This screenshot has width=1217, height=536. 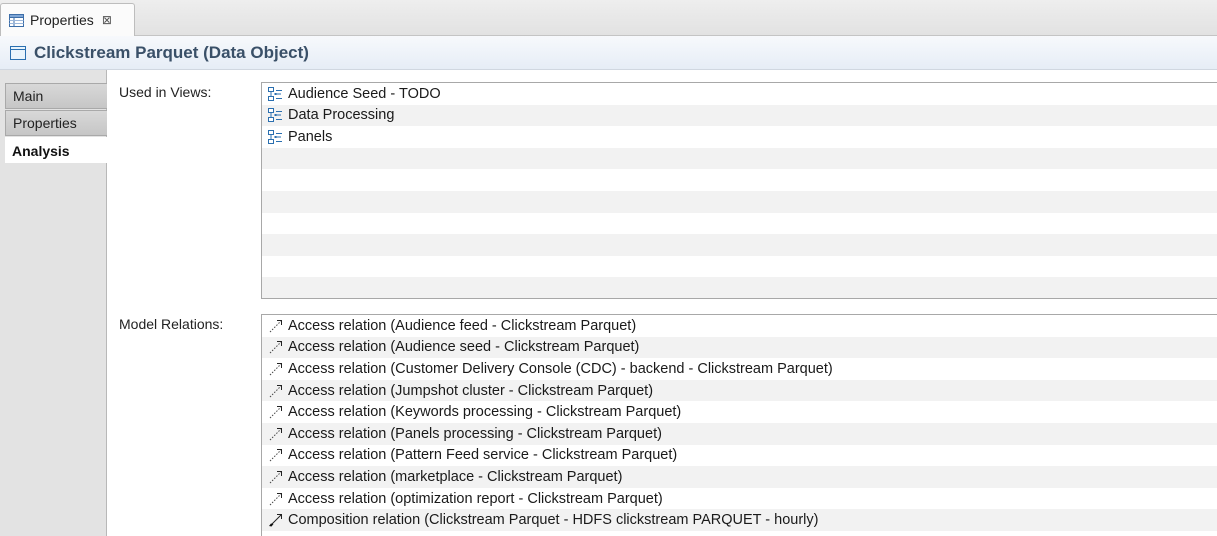 What do you see at coordinates (56, 123) in the screenshot?
I see `tab-properties-section: Properties` at bounding box center [56, 123].